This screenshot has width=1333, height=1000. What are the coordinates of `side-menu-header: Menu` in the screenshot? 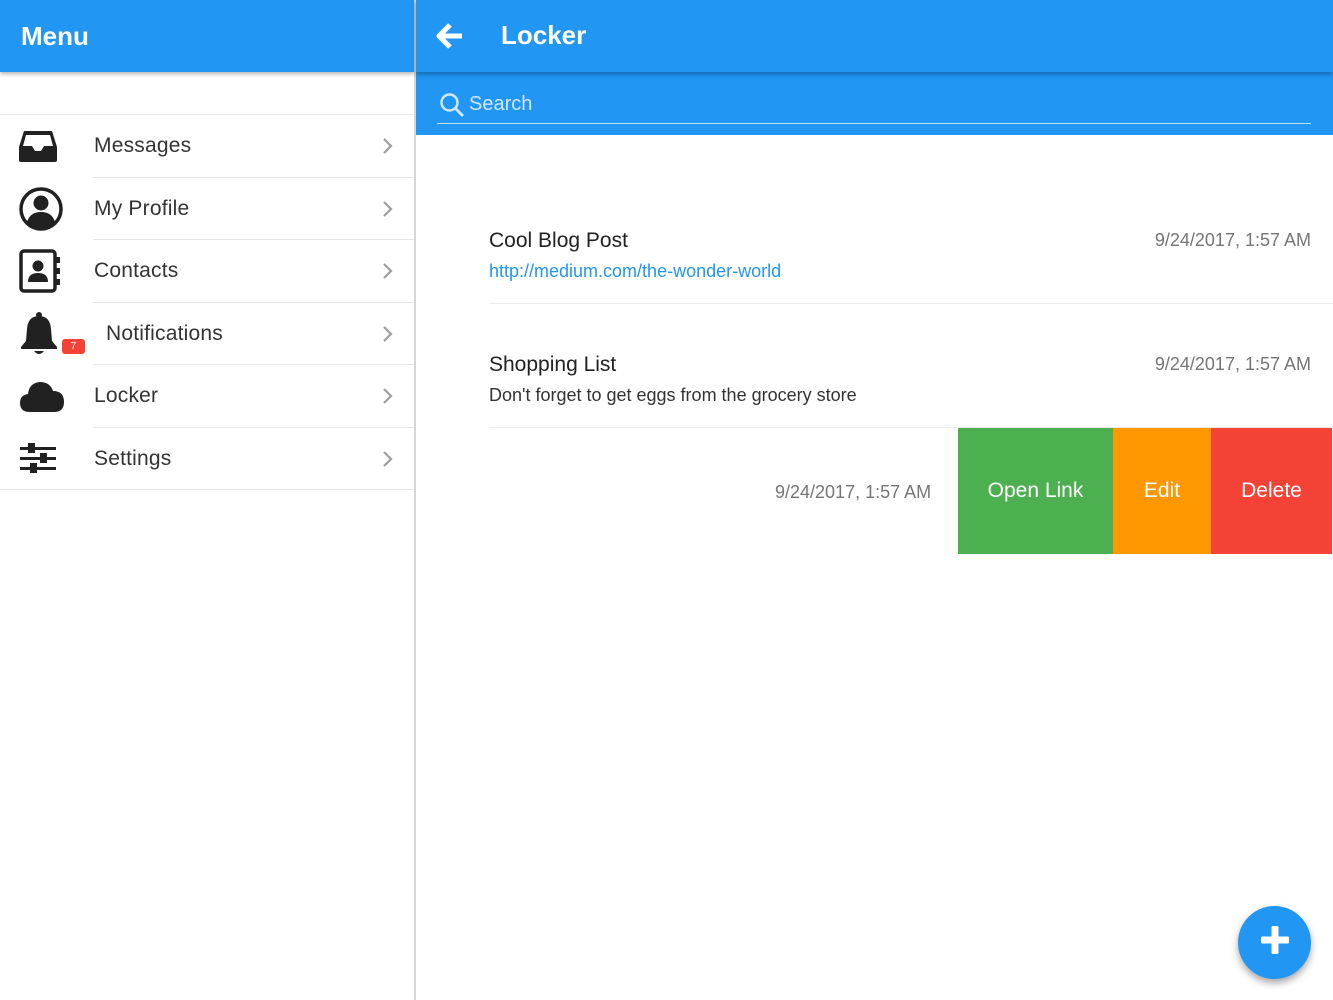 It's located at (207, 36).